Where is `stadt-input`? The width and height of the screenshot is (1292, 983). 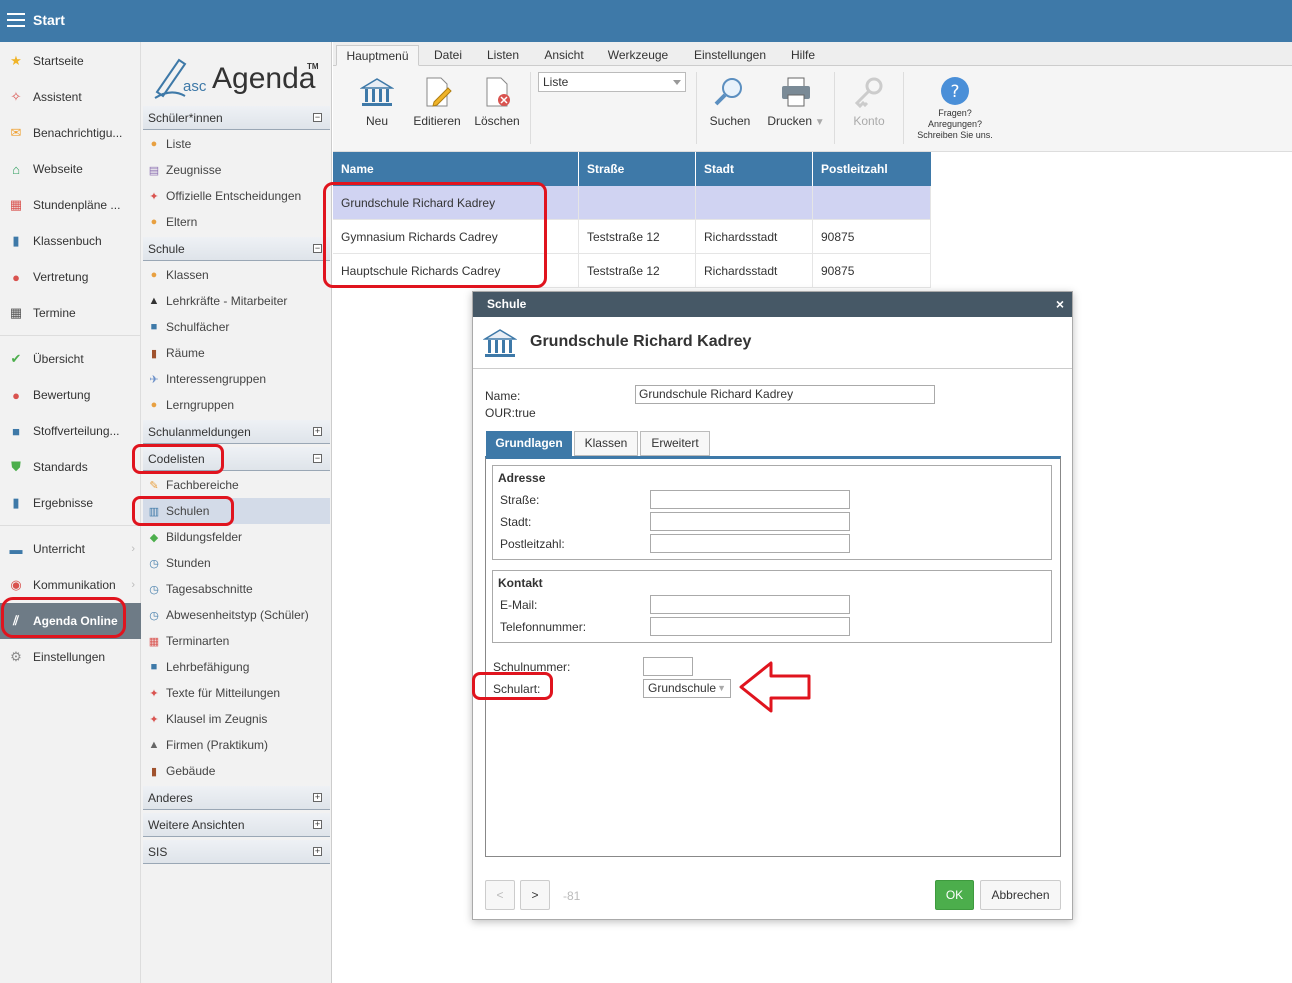 stadt-input is located at coordinates (750, 521).